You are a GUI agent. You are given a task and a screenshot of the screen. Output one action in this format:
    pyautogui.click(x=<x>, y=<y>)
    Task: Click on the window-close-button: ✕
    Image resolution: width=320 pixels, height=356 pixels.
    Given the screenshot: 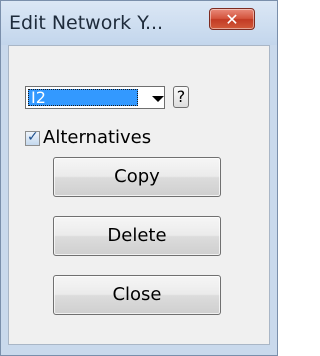 What is the action you would take?
    pyautogui.click(x=232, y=19)
    